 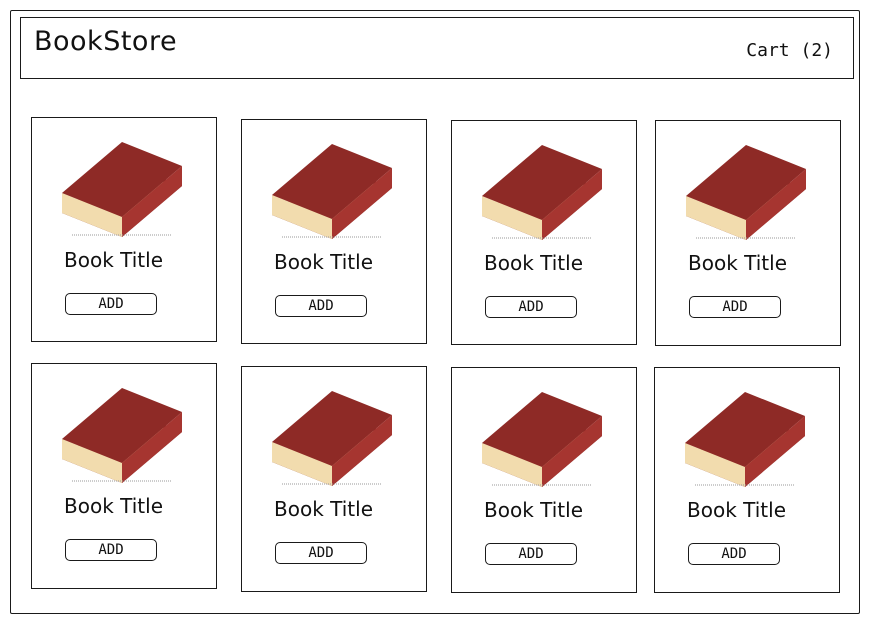 I want to click on brand-title: BookStore, so click(x=106, y=41).